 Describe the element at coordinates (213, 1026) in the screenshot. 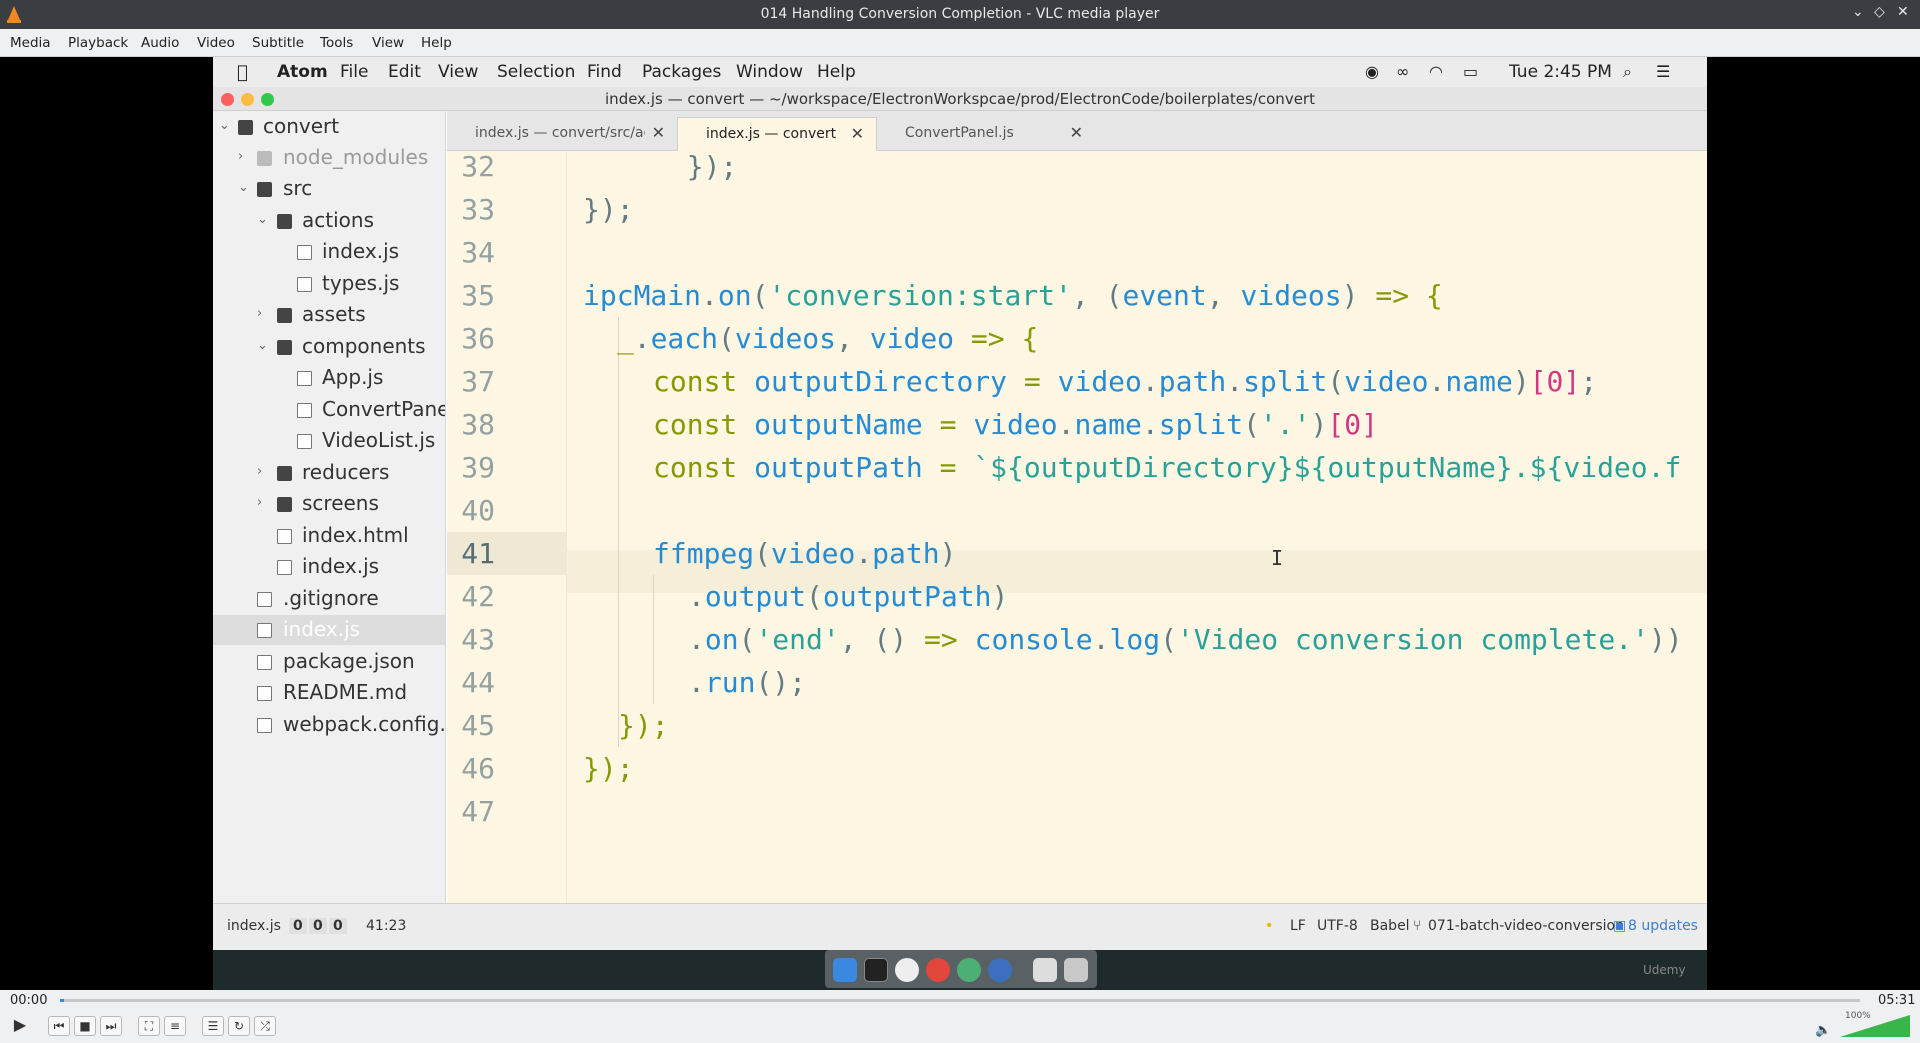

I see `playlist-icon: ☰` at that location.